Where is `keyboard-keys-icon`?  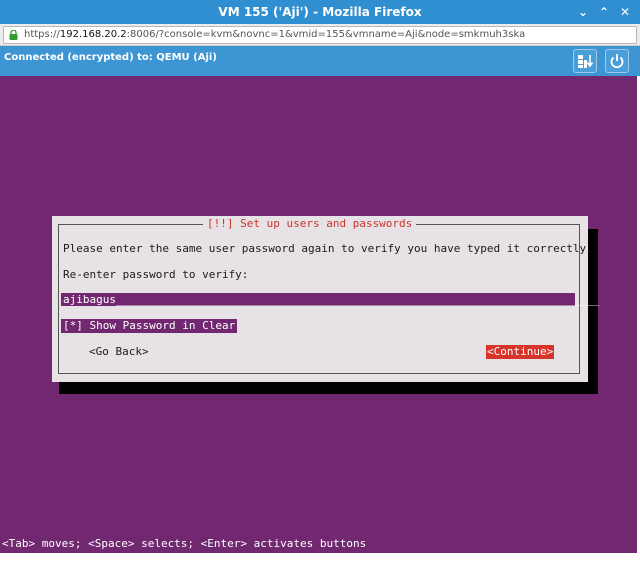 keyboard-keys-icon is located at coordinates (586, 61).